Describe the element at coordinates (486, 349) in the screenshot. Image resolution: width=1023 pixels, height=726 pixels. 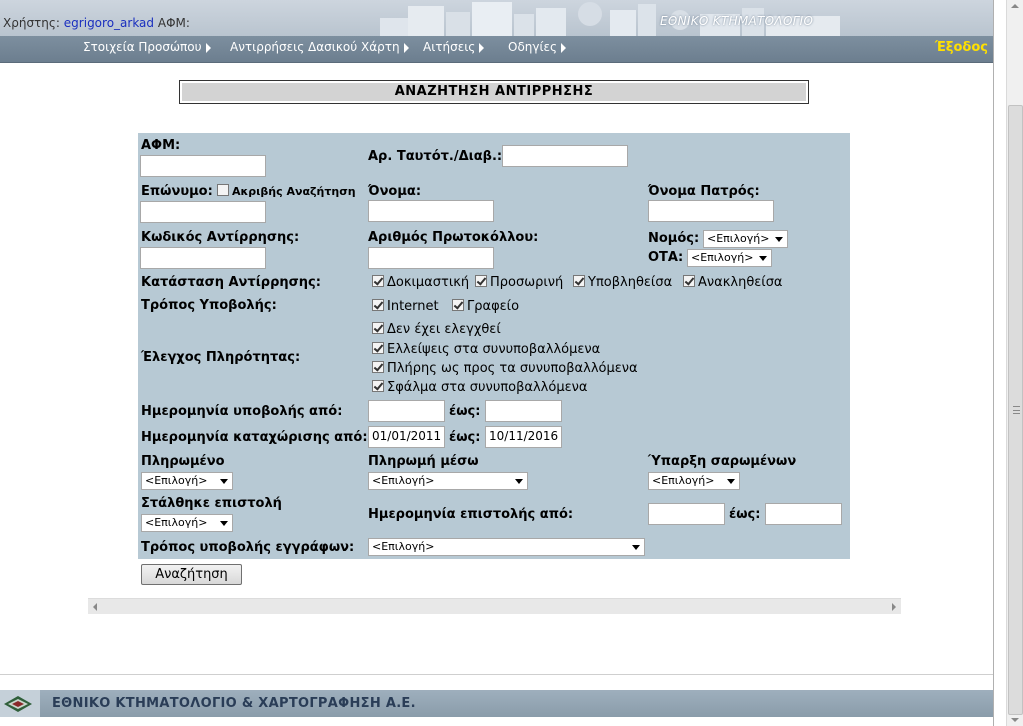
I see `completeness-option-deficiencies: Ελλείψεις στα συνυποβαλλόμενα` at that location.